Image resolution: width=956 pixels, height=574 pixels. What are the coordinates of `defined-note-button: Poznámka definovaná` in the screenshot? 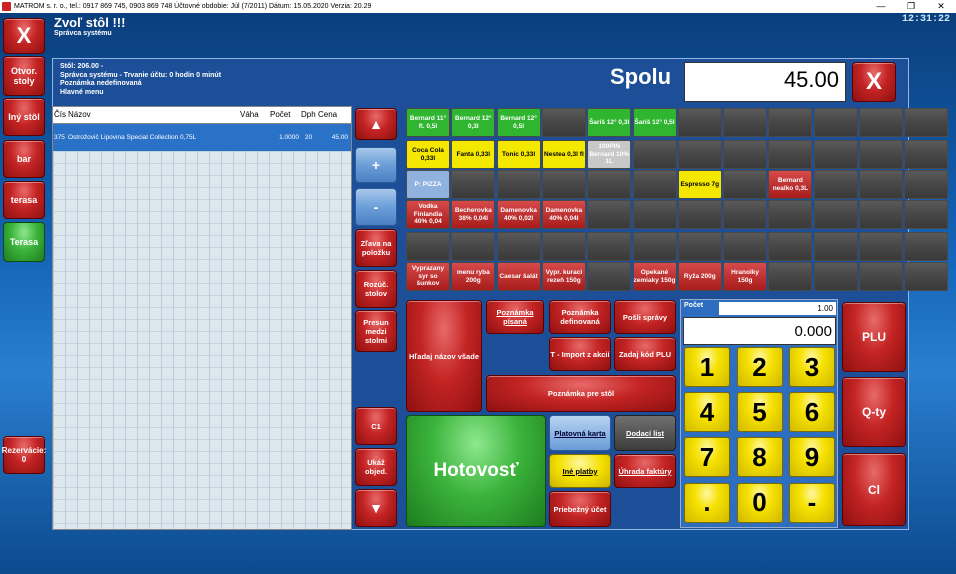 It's located at (580, 317).